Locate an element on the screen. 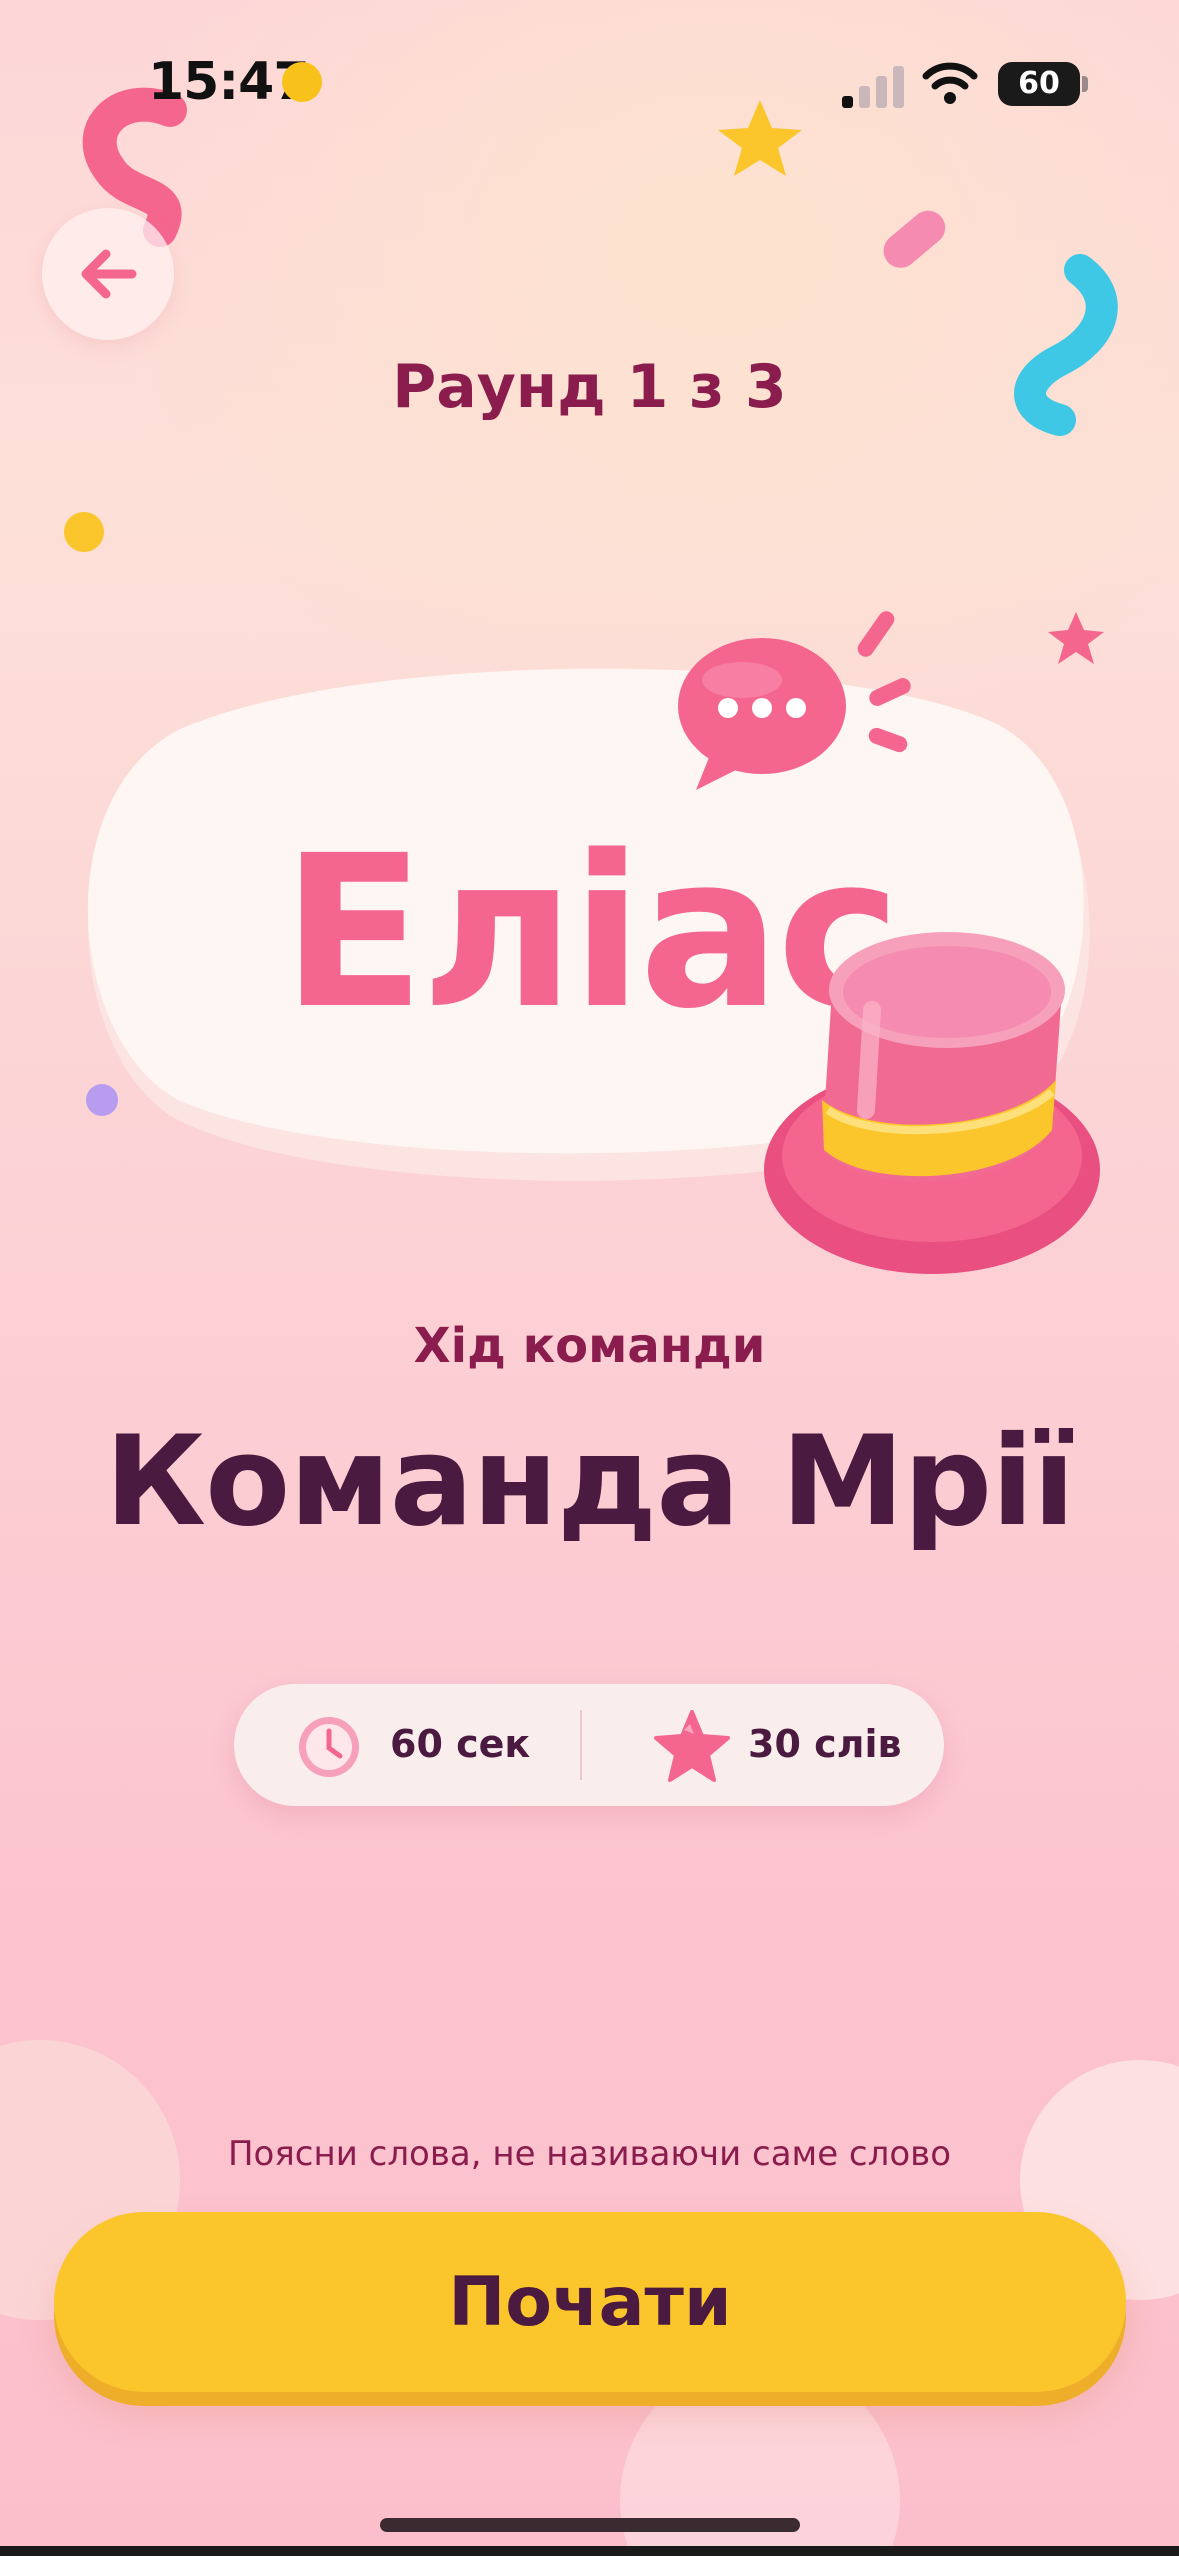 This screenshot has width=1179, height=2556. pill-divider is located at coordinates (581, 1745).